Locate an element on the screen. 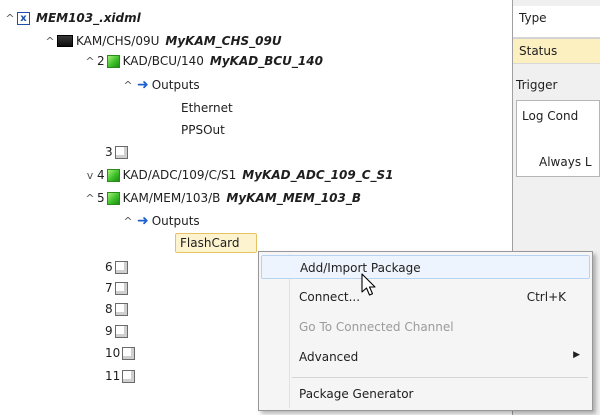  tree-node-slot-9: 9 is located at coordinates (116, 331).